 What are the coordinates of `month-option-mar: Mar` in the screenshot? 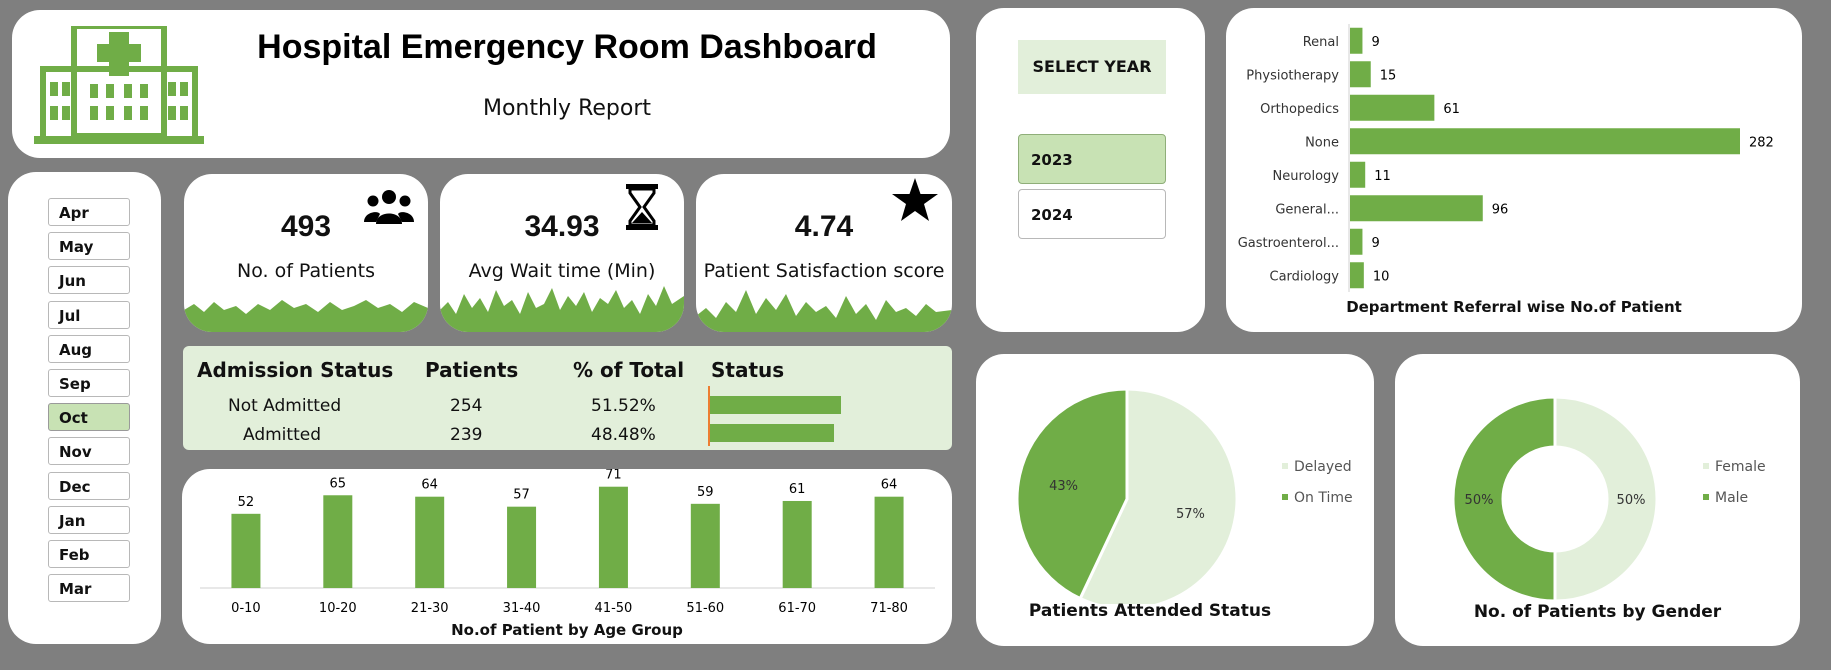 It's located at (89, 588).